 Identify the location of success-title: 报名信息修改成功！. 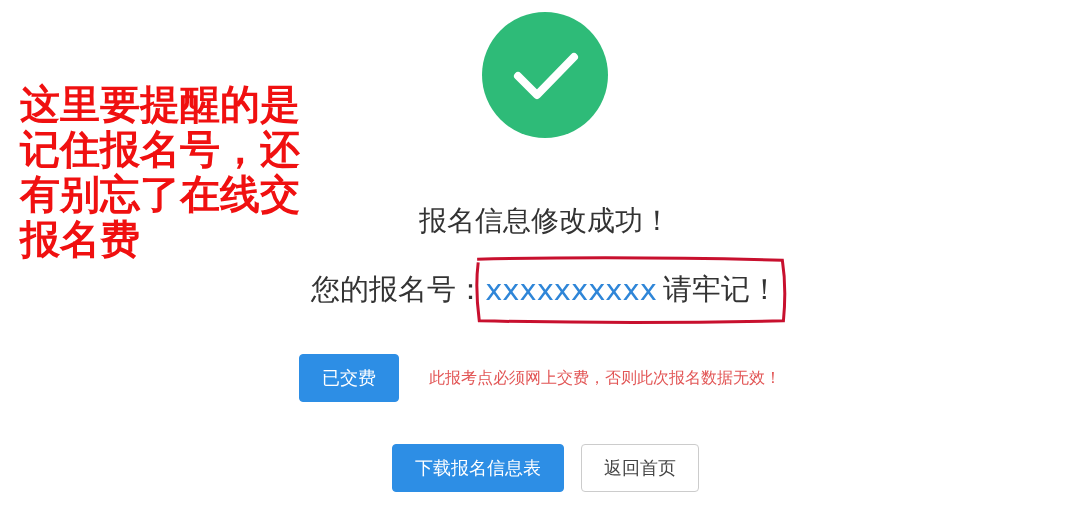
(545, 221).